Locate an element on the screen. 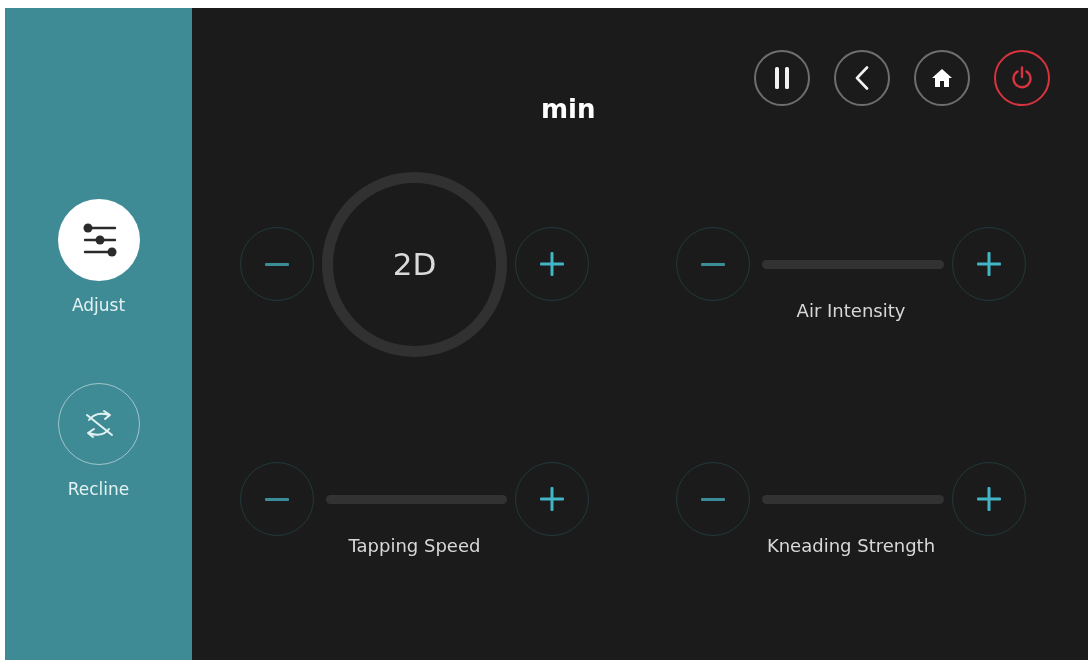  power-button is located at coordinates (1022, 78).